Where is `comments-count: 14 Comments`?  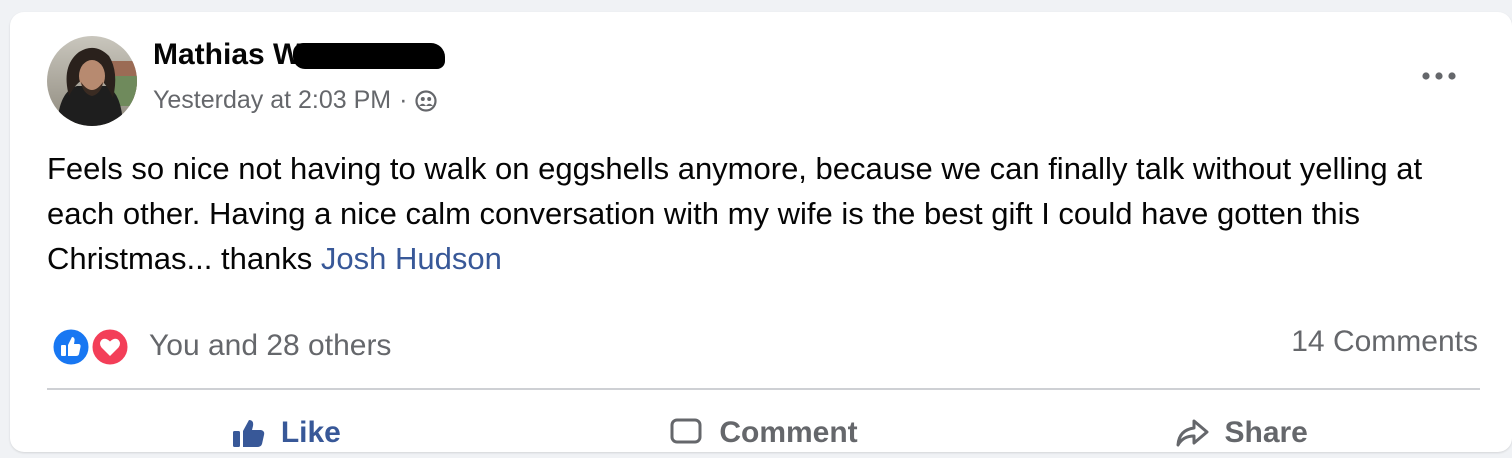 comments-count: 14 Comments is located at coordinates (1384, 342).